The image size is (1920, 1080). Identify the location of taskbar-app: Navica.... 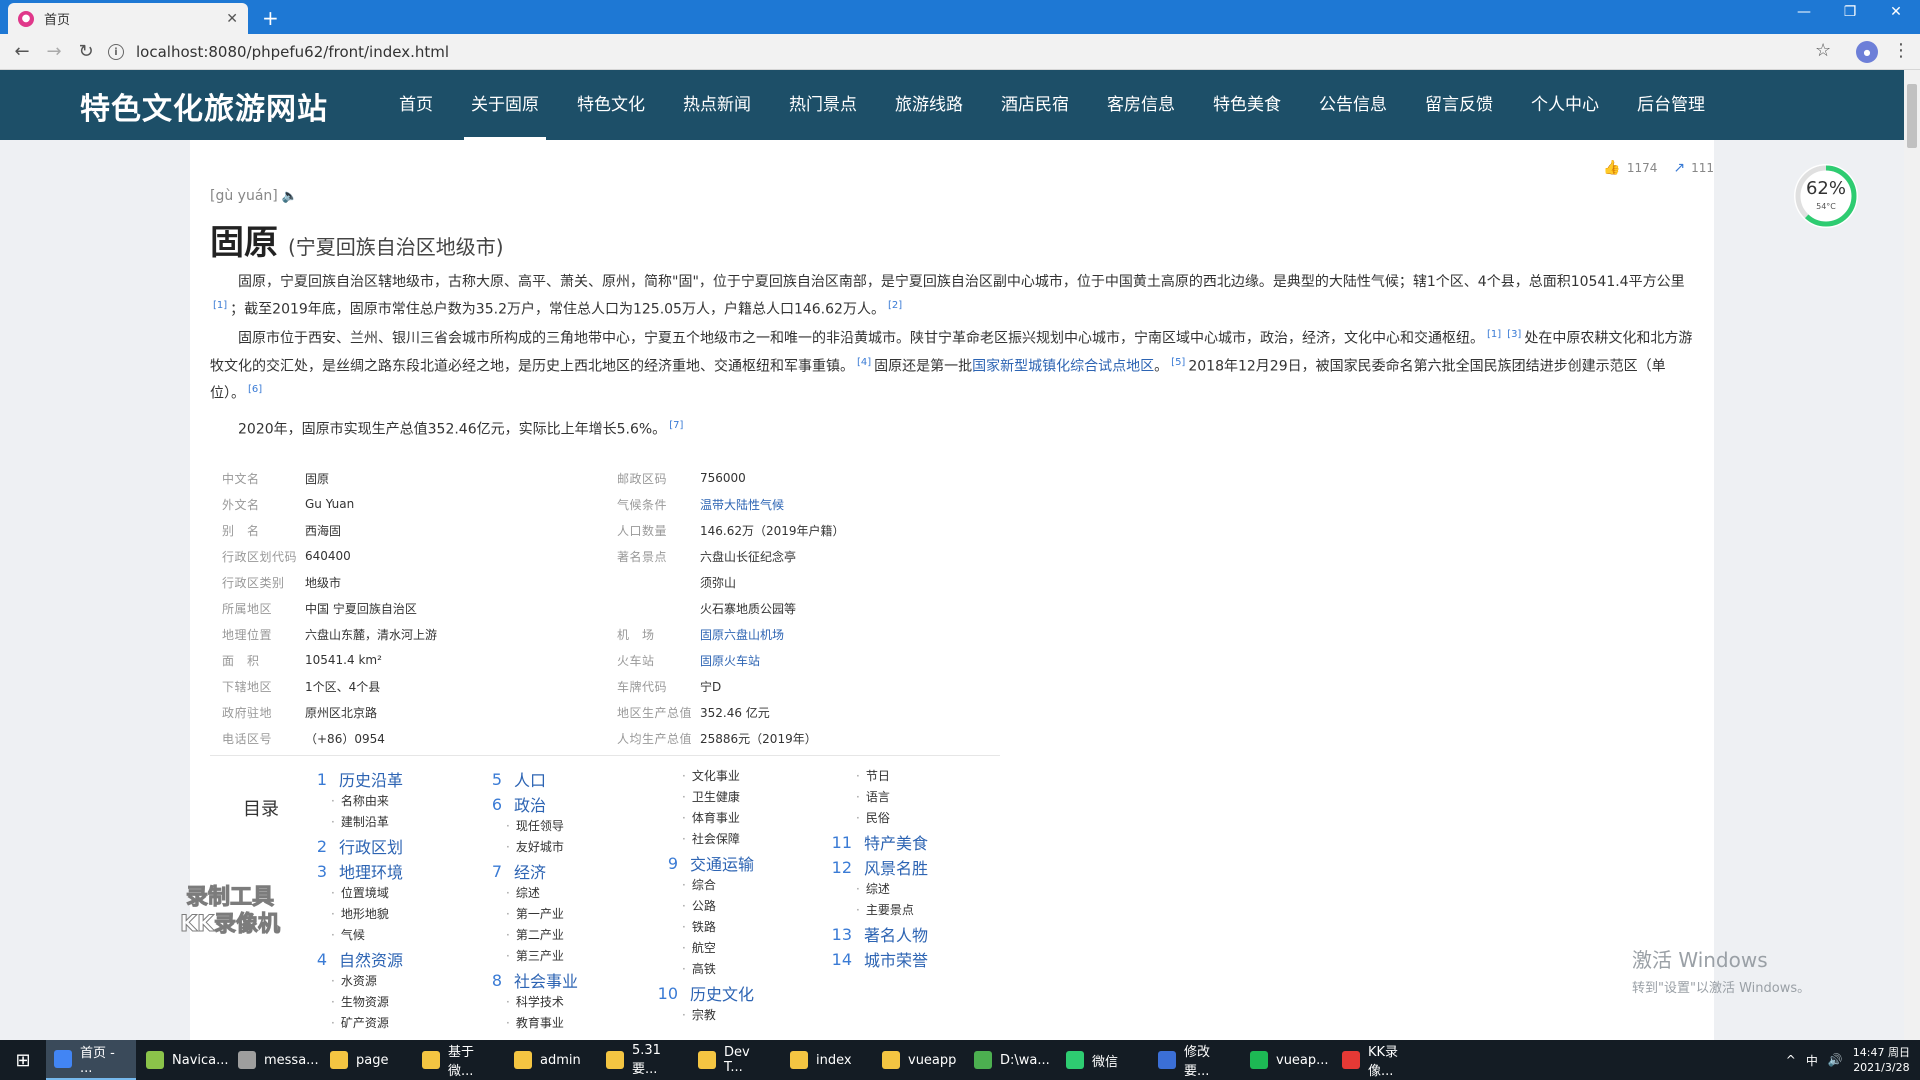
(183, 1060).